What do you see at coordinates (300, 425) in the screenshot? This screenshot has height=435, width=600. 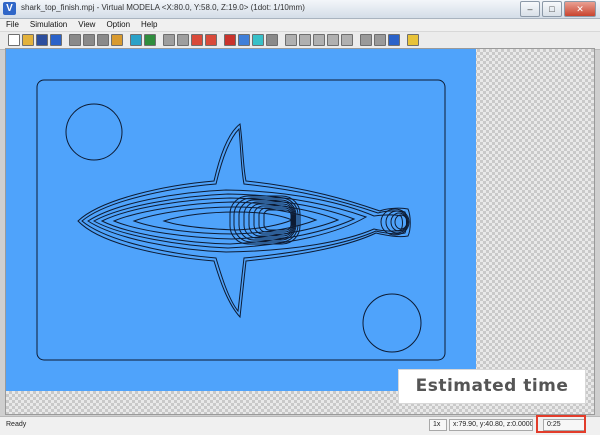 I see `status-bar: Ready 1x x:79.90, y:40.80, z:0.0000 0:25` at bounding box center [300, 425].